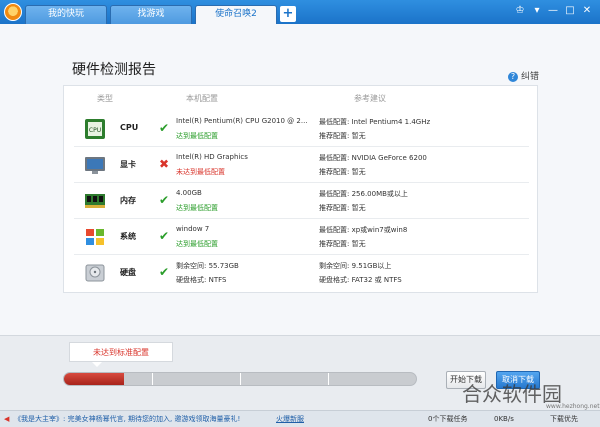 Image resolution: width=600 pixels, height=427 pixels. Describe the element at coordinates (151, 14) in the screenshot. I see `tab-find-games: 找游戏` at that location.